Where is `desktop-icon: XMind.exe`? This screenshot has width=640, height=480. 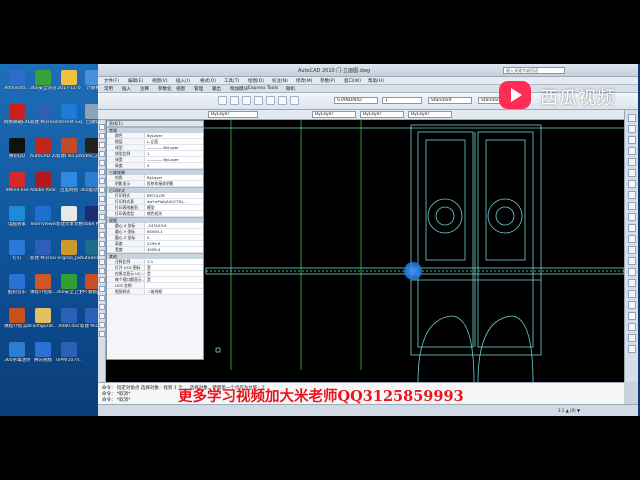
desktop-icon: XMind.exe is located at coordinates (17, 182).